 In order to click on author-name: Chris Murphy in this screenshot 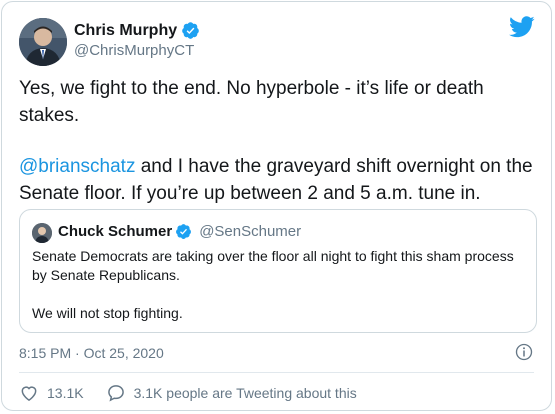, I will do `click(137, 30)`.